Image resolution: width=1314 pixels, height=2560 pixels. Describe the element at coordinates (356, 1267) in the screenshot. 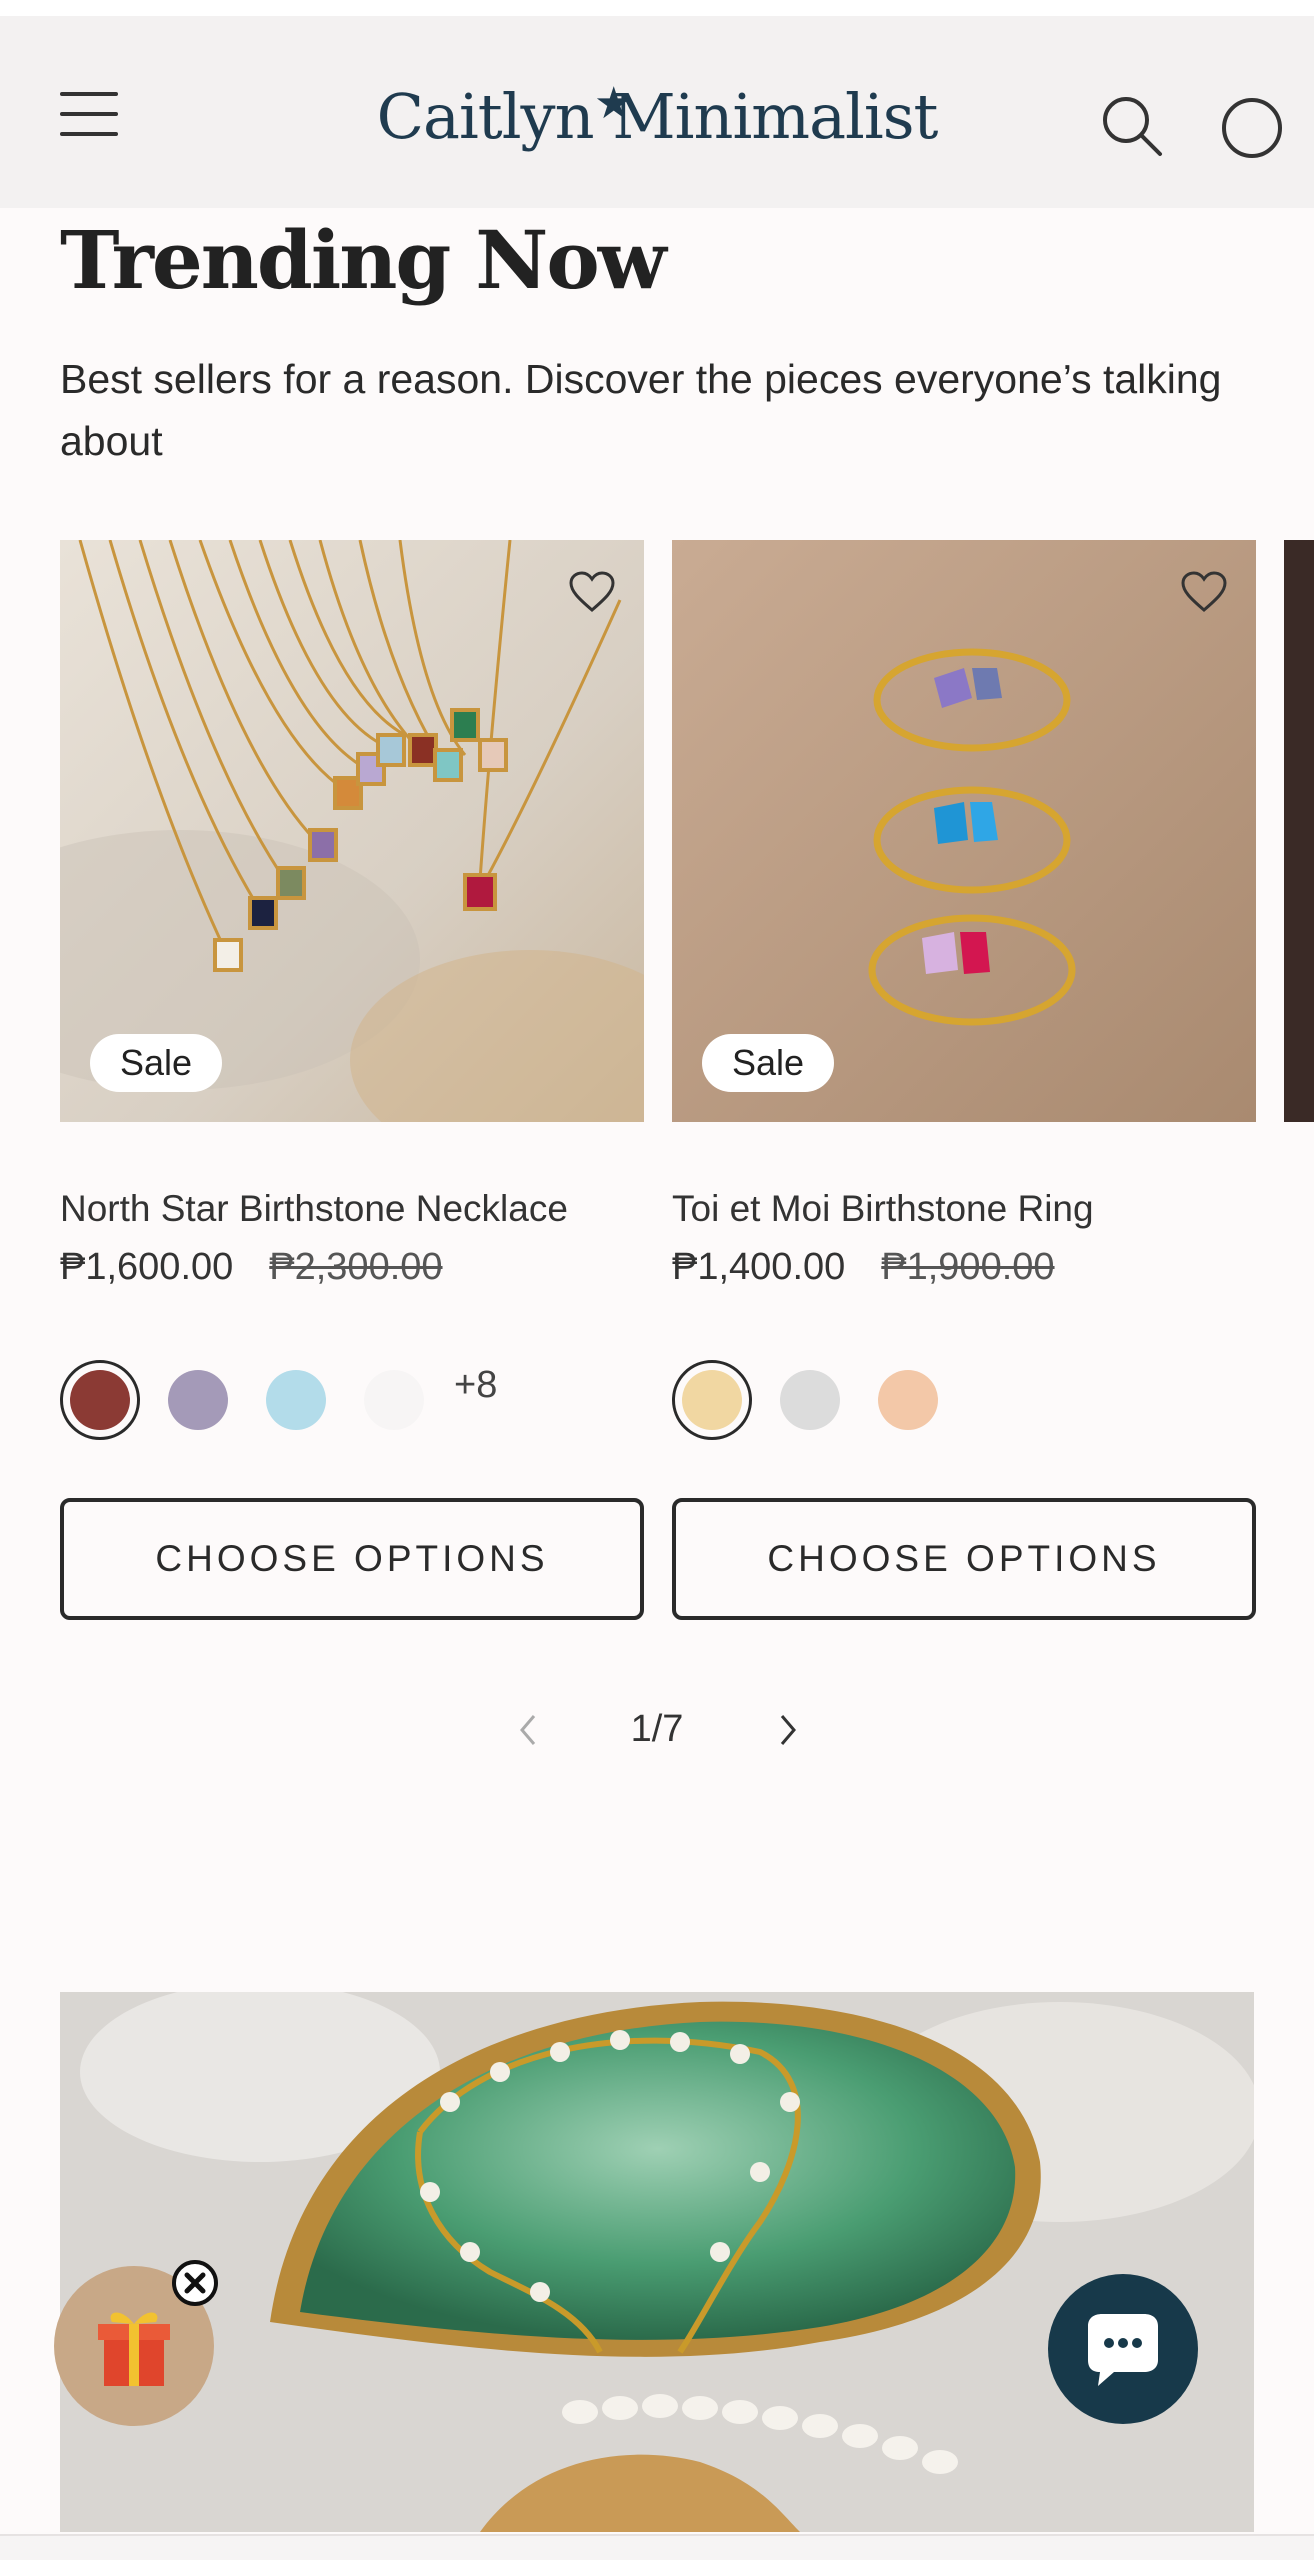

I see `compare-price: ₱2,300.00` at that location.